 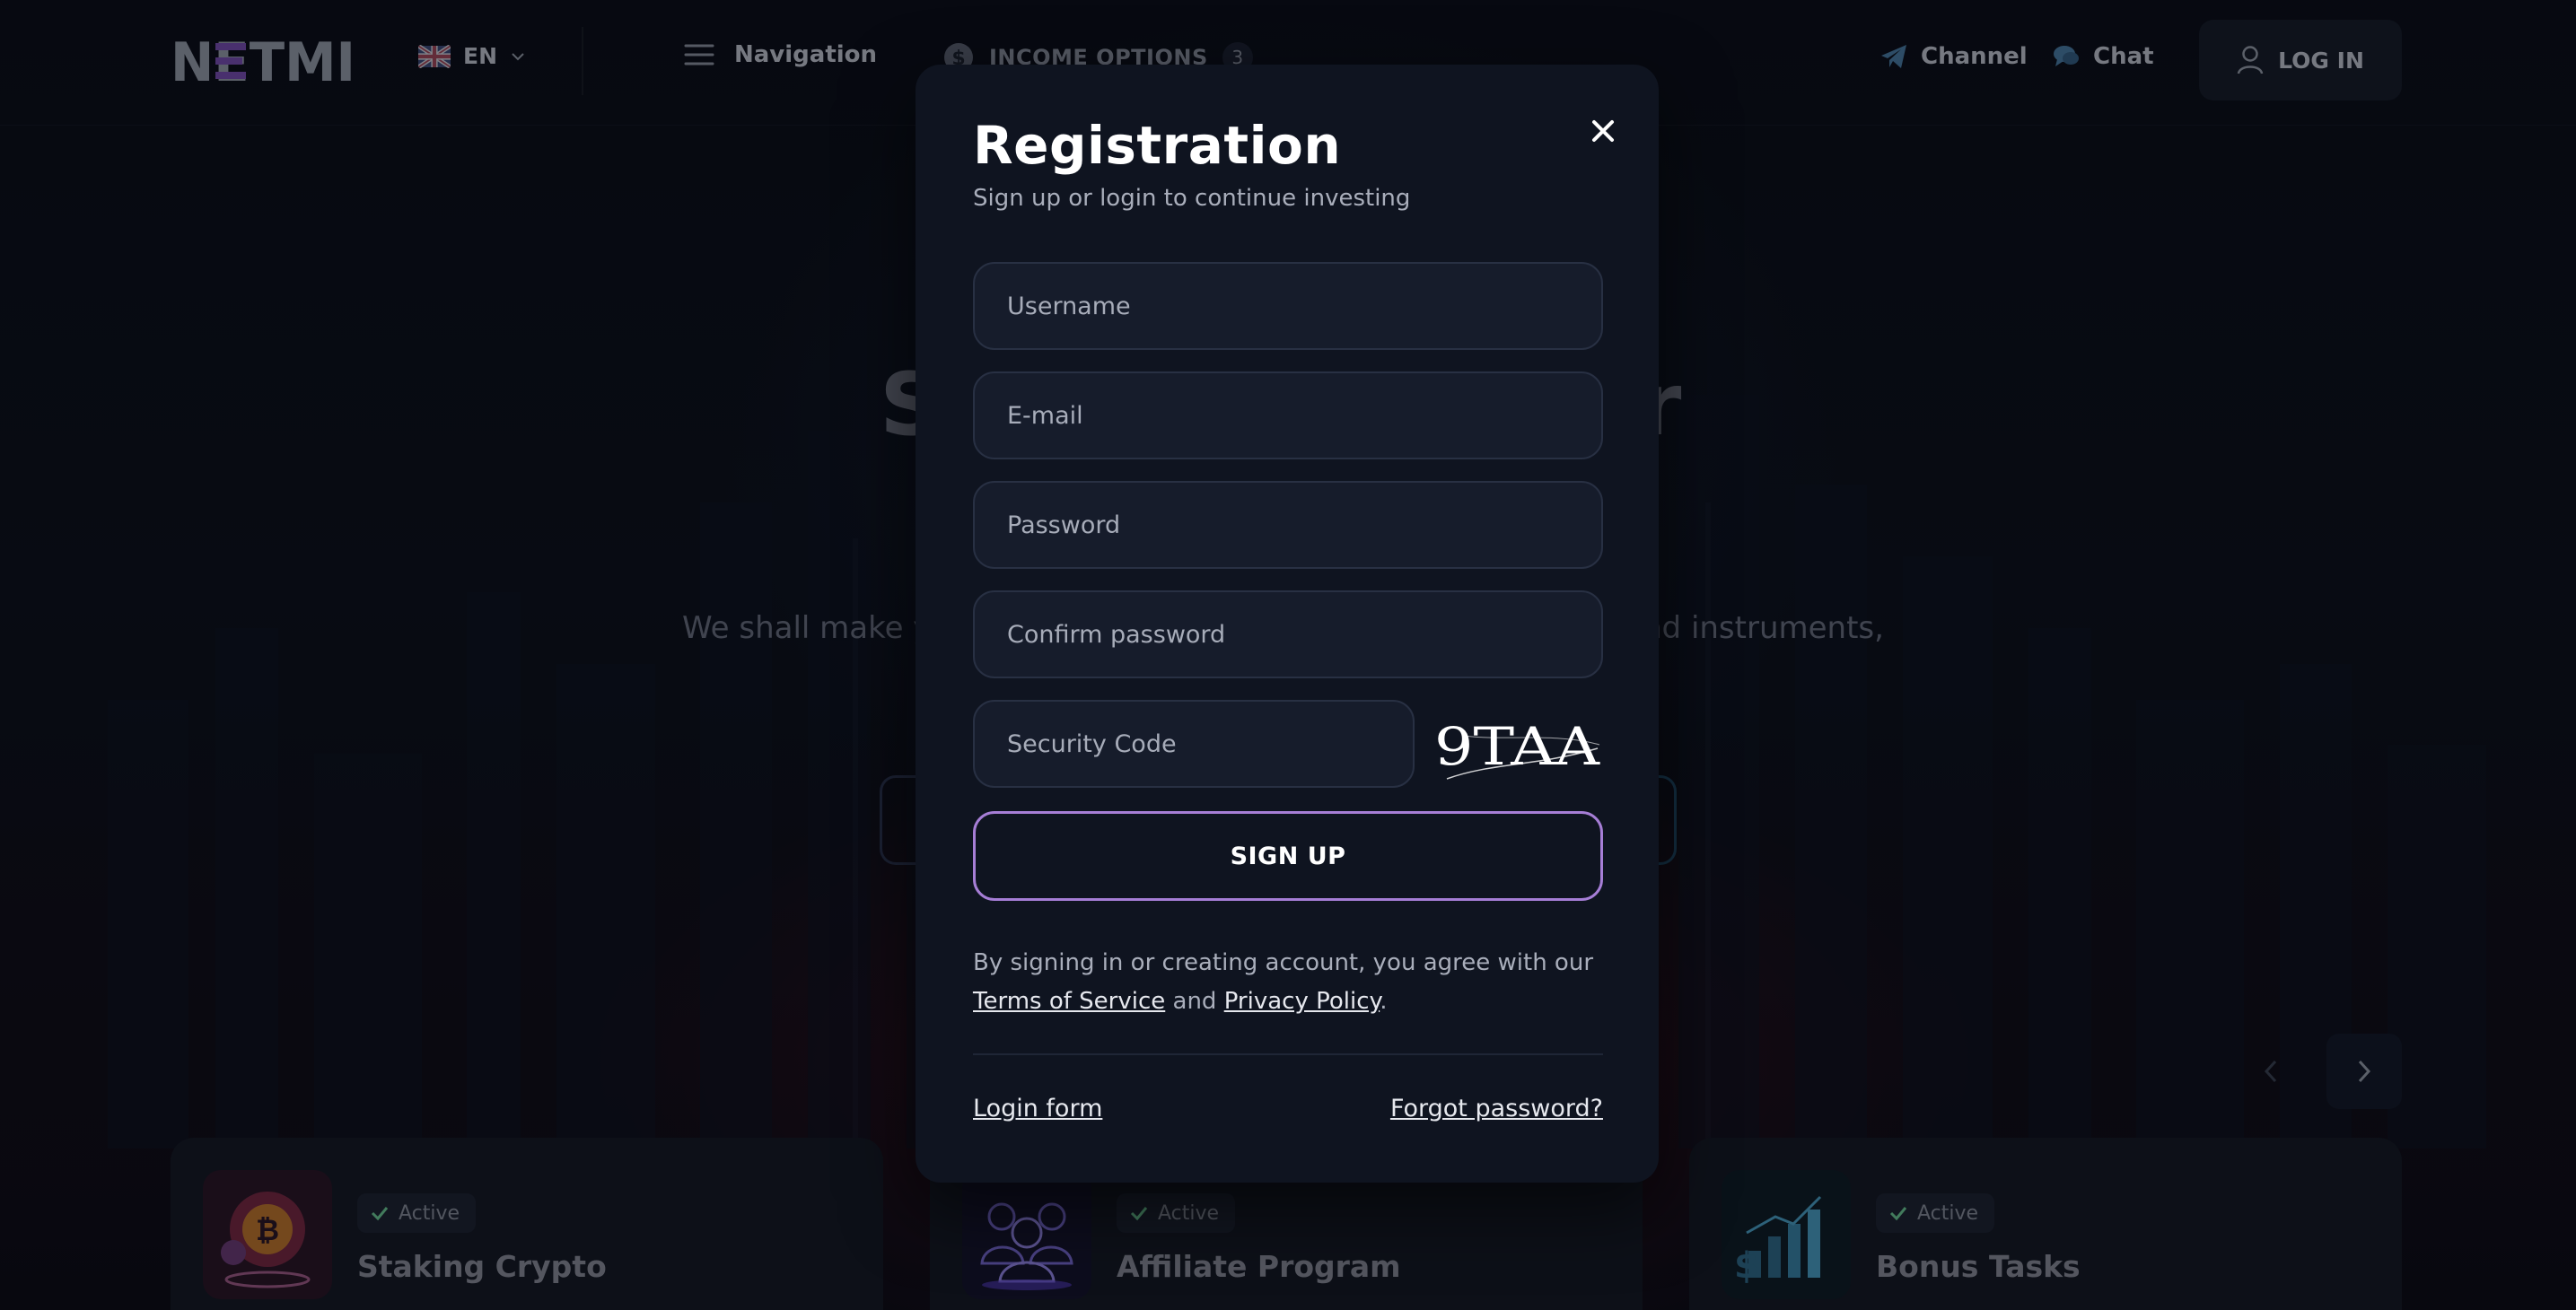 What do you see at coordinates (1037, 1109) in the screenshot?
I see `login-form-link: Login form` at bounding box center [1037, 1109].